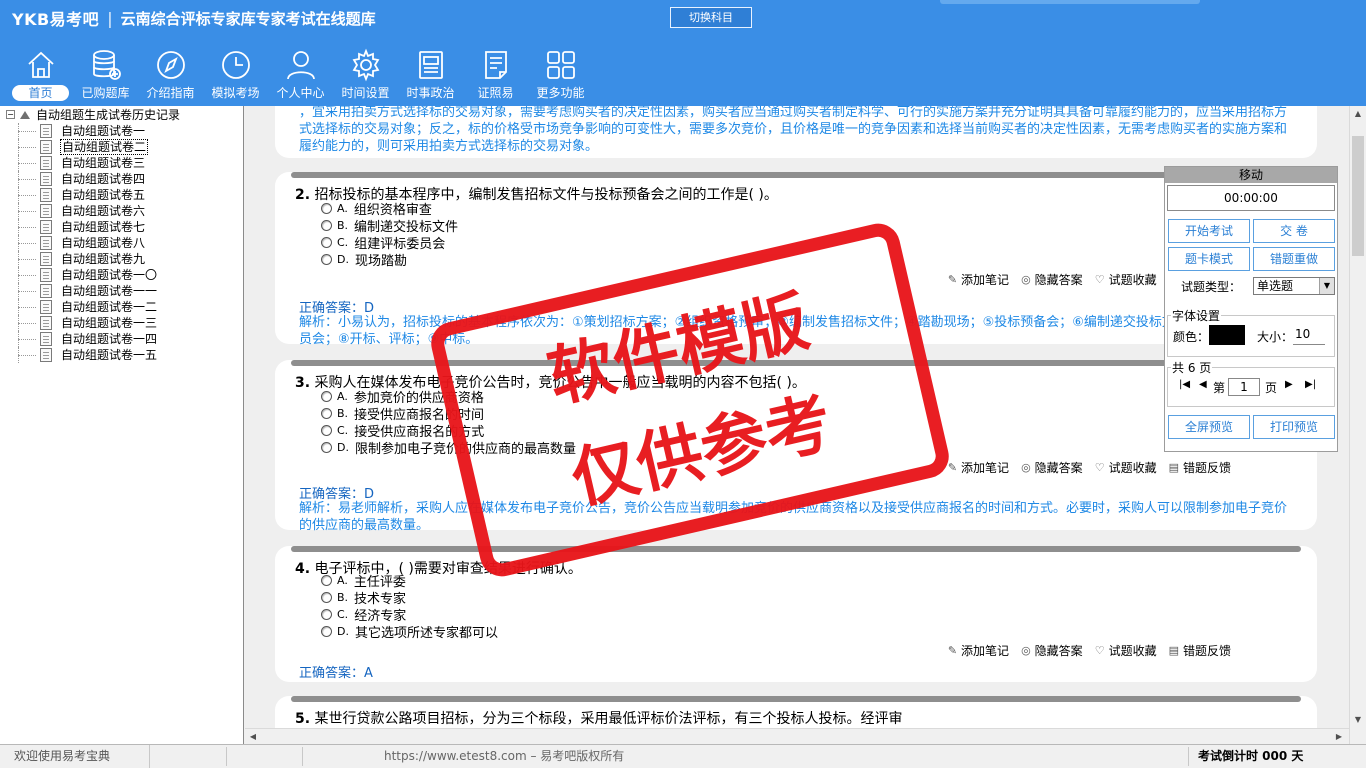 The width and height of the screenshot is (1366, 768). Describe the element at coordinates (1209, 259) in the screenshot. I see `card-mode-button: 题卡模式` at that location.